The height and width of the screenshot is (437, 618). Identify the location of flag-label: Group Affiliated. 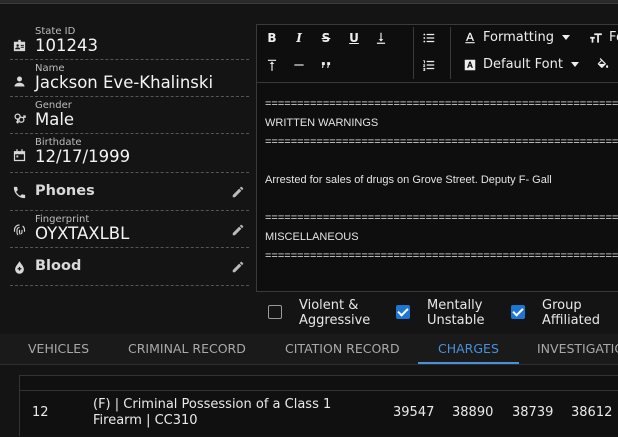
(571, 313).